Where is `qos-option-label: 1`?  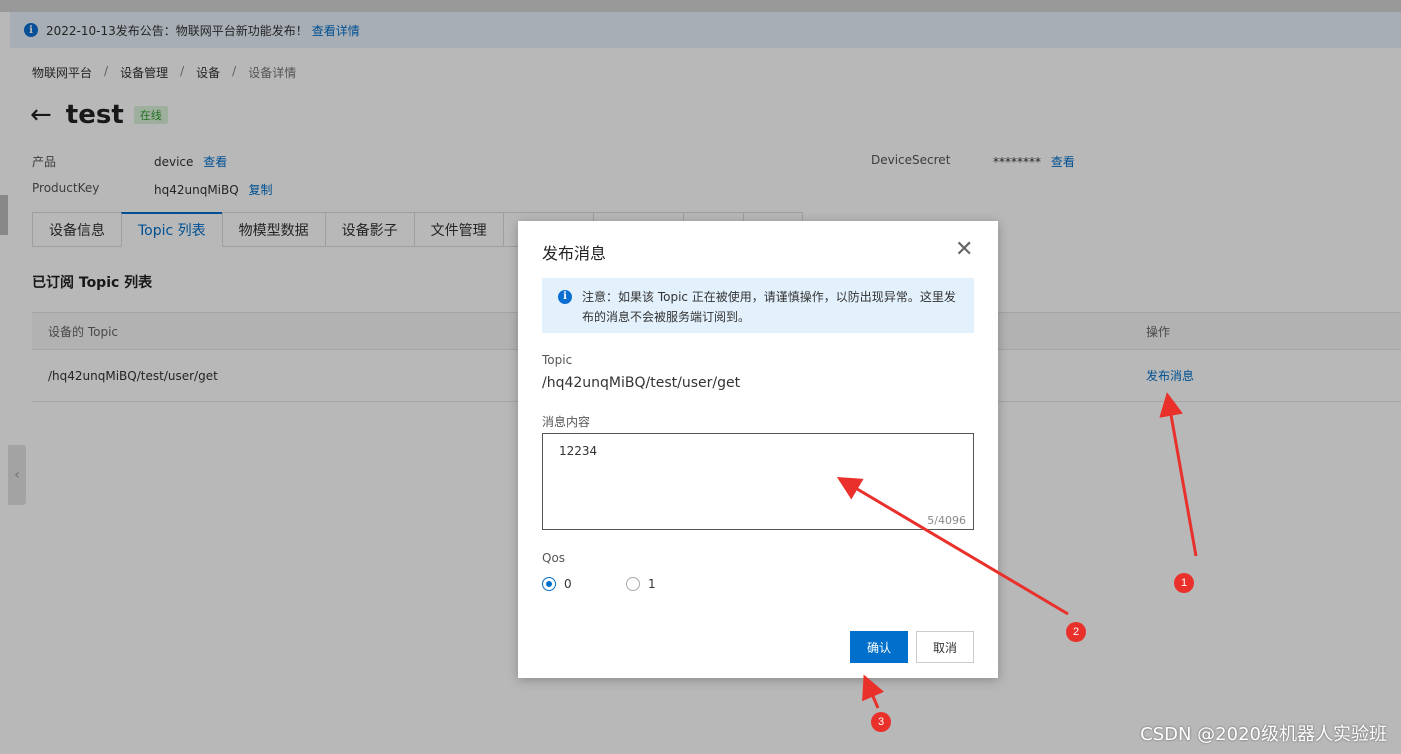
qos-option-label: 1 is located at coordinates (652, 584).